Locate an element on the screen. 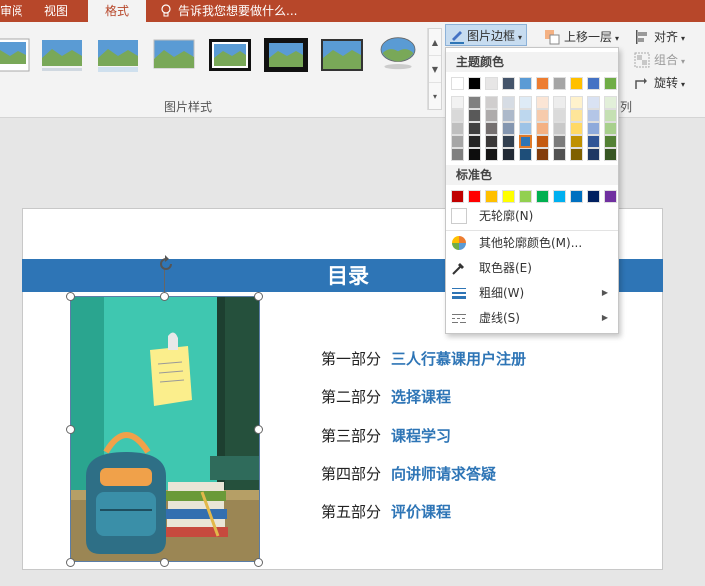 The width and height of the screenshot is (705, 586). gallery-scroll: ▲ ▼ ▾ is located at coordinates (435, 69).